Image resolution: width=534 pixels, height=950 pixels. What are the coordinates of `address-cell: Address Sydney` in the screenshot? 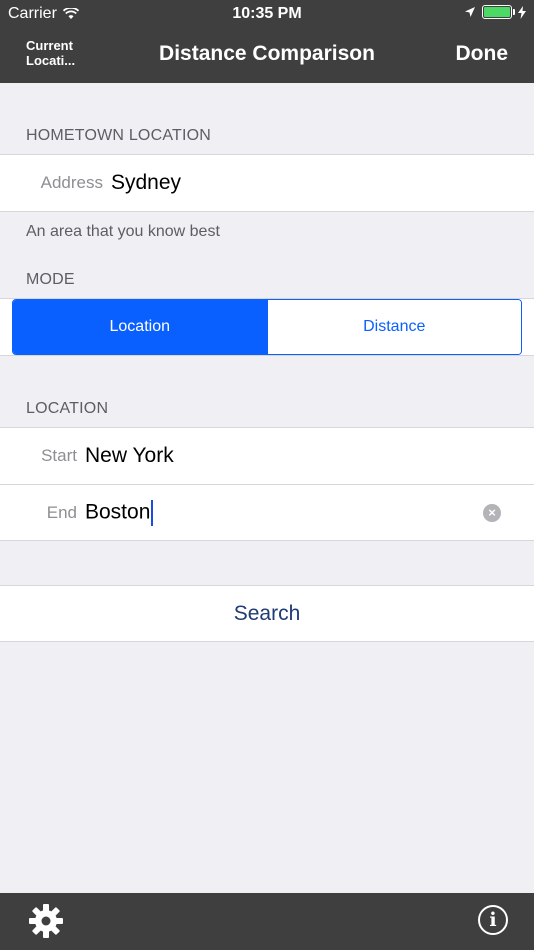 It's located at (267, 183).